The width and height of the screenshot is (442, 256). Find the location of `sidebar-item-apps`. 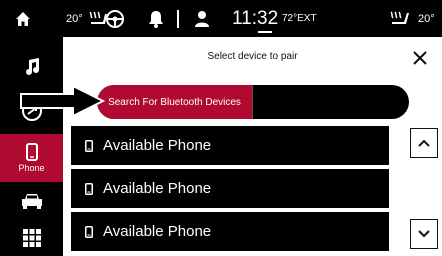

sidebar-item-apps is located at coordinates (31, 238).